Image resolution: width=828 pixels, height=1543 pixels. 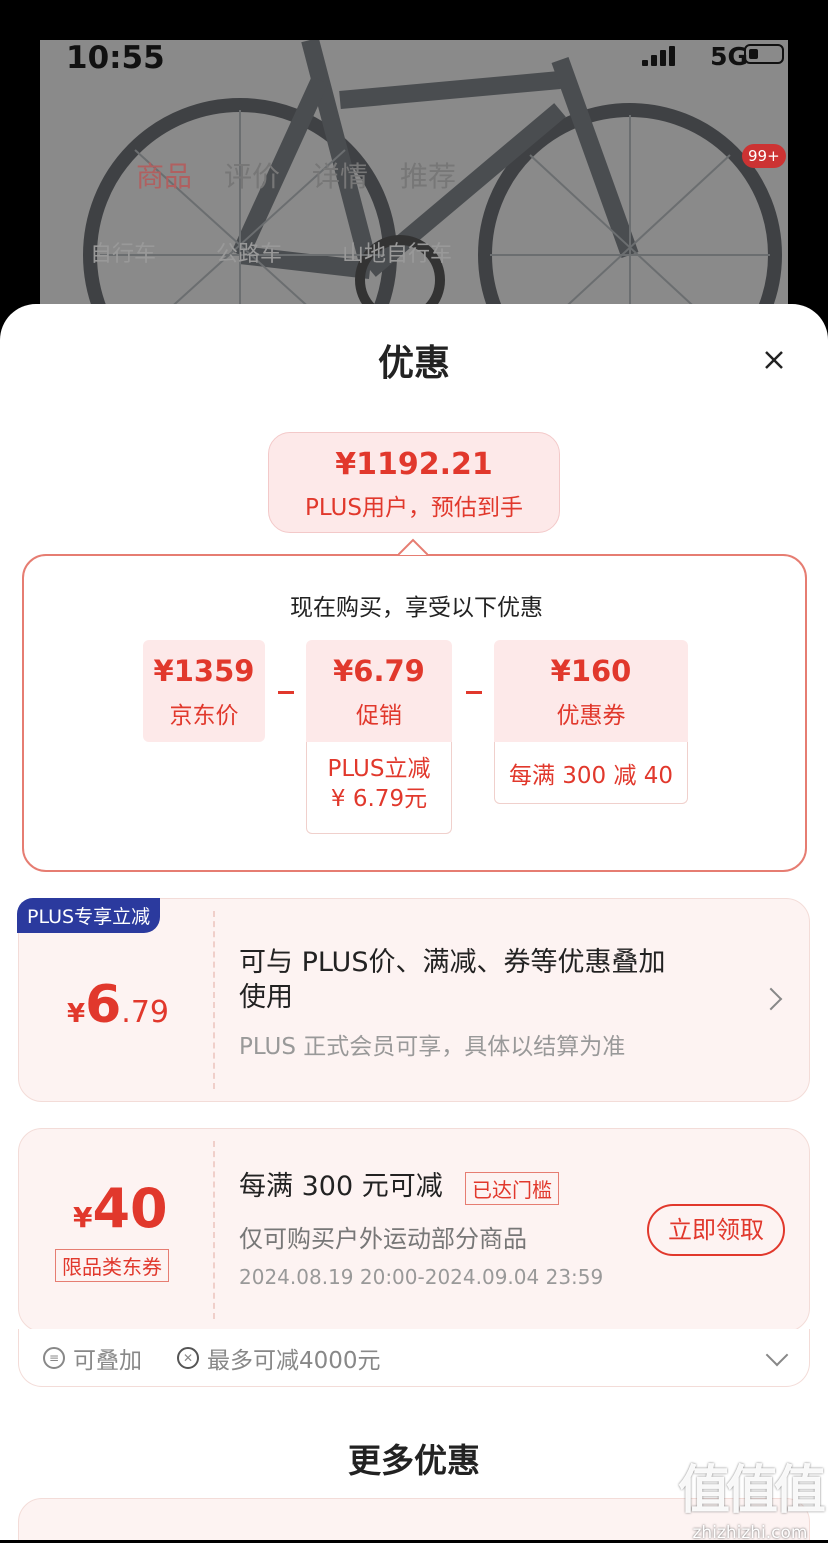 I want to click on stack-icon: ≡, so click(x=54, y=1358).